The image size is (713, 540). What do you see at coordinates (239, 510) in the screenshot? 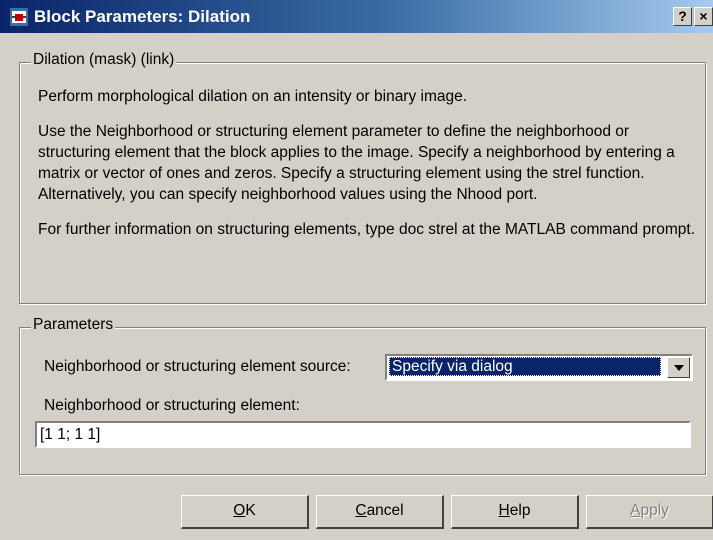
I see `ok-mnemonic: O` at bounding box center [239, 510].